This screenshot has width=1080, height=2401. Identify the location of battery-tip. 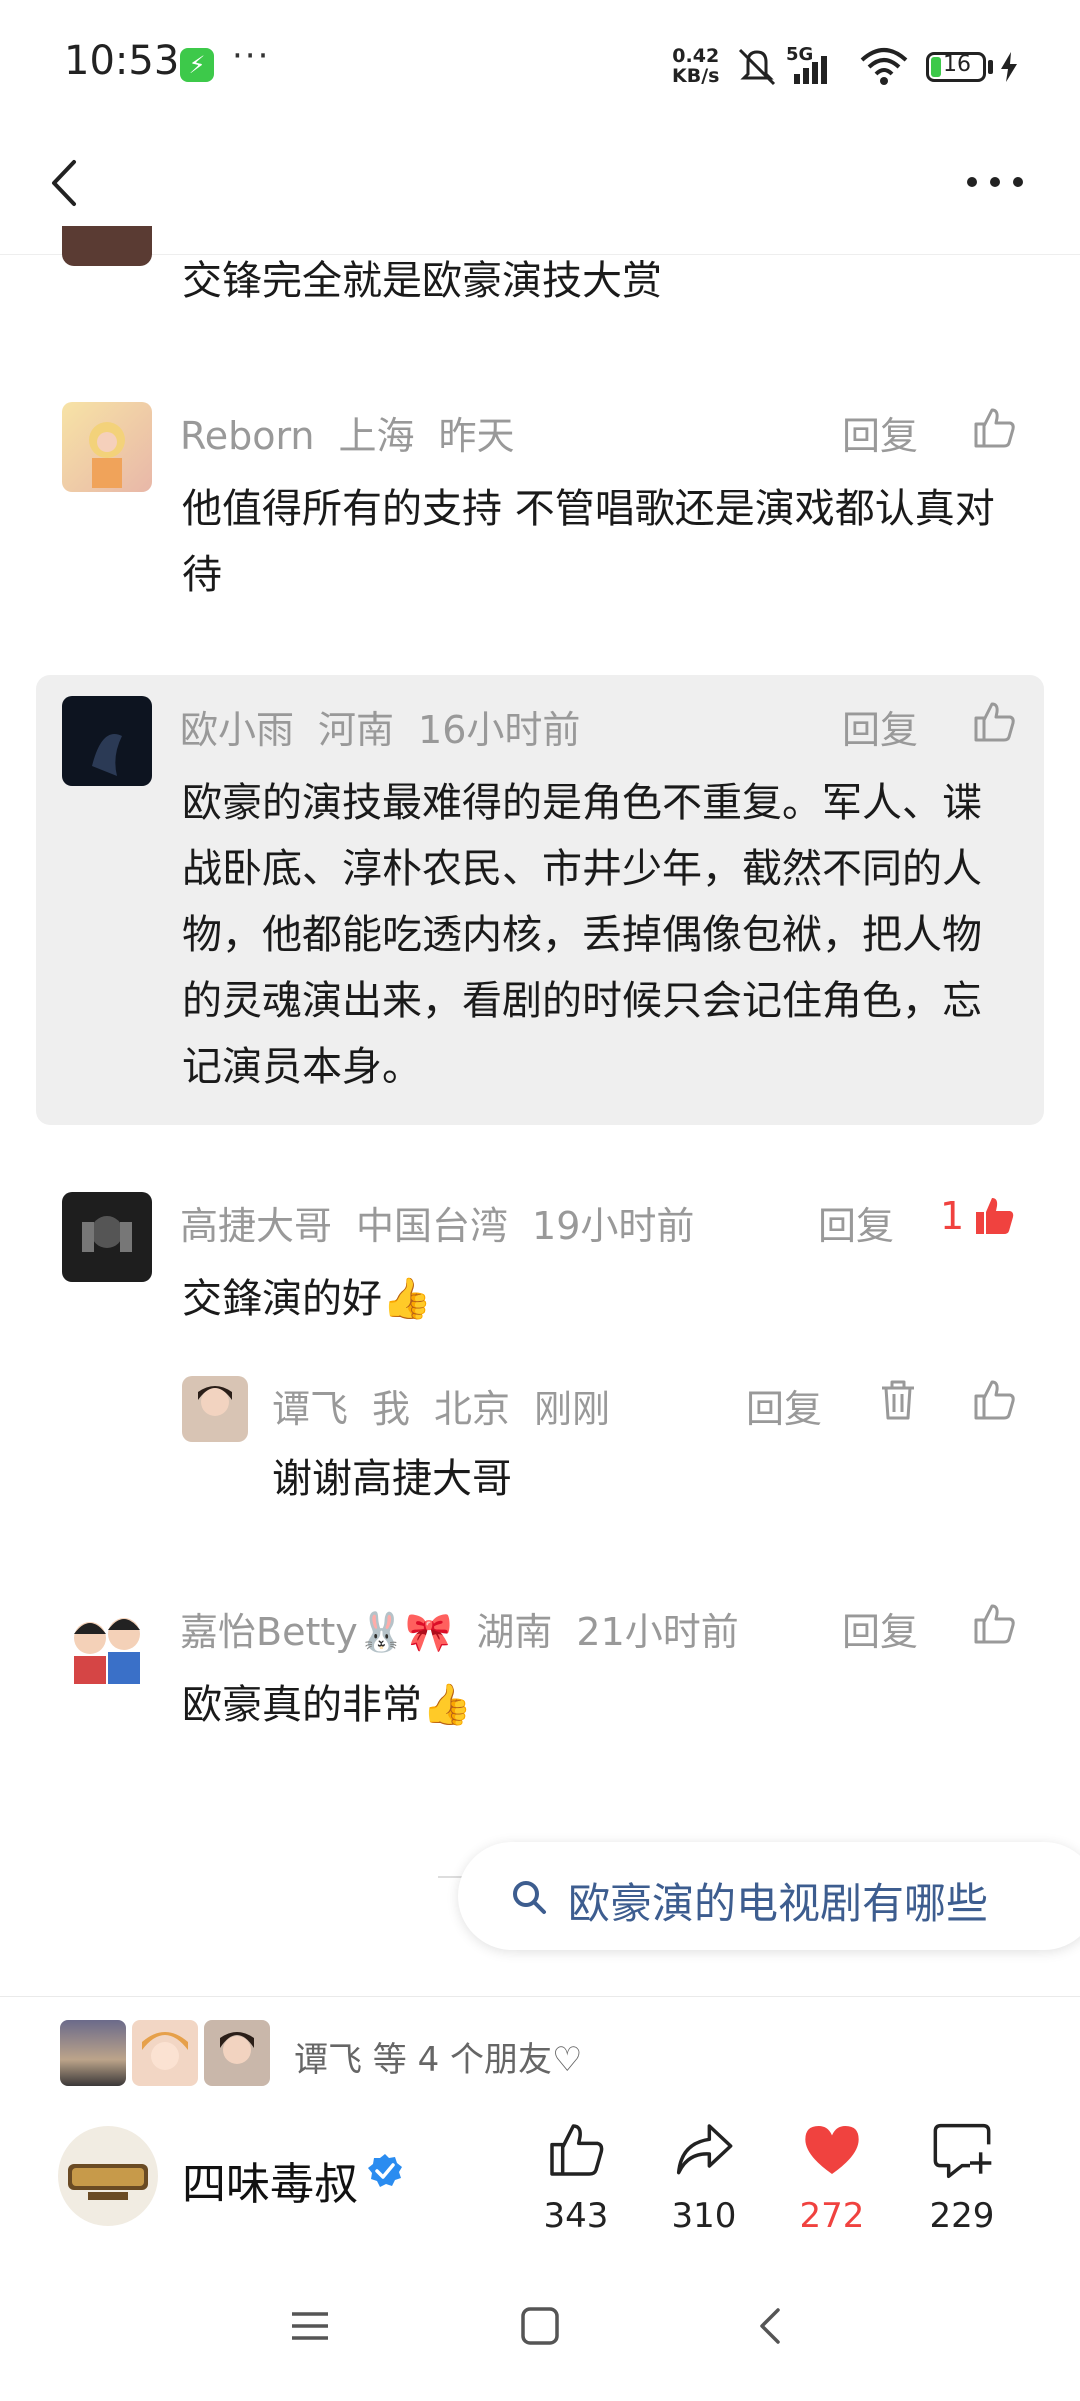
(990, 67).